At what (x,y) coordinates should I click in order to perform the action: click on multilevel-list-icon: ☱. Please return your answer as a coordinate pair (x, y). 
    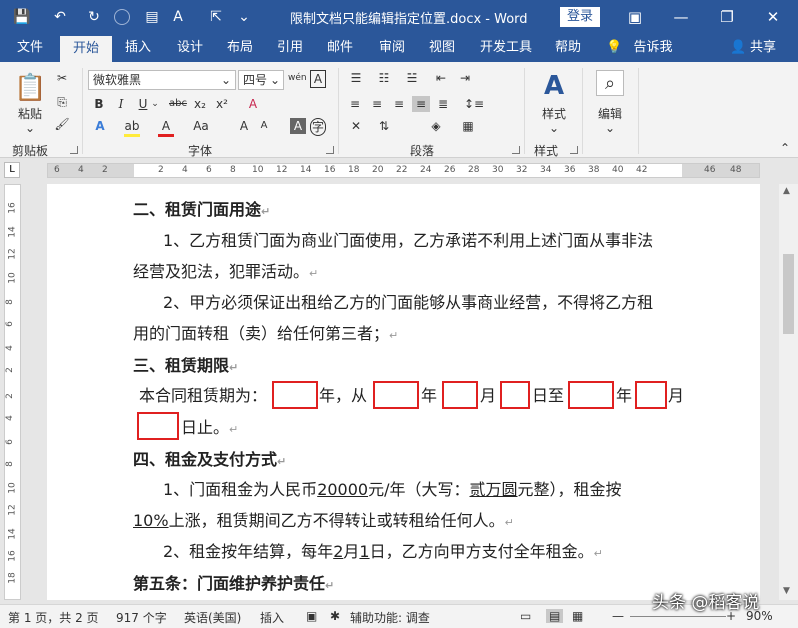
    Looking at the image, I should click on (412, 78).